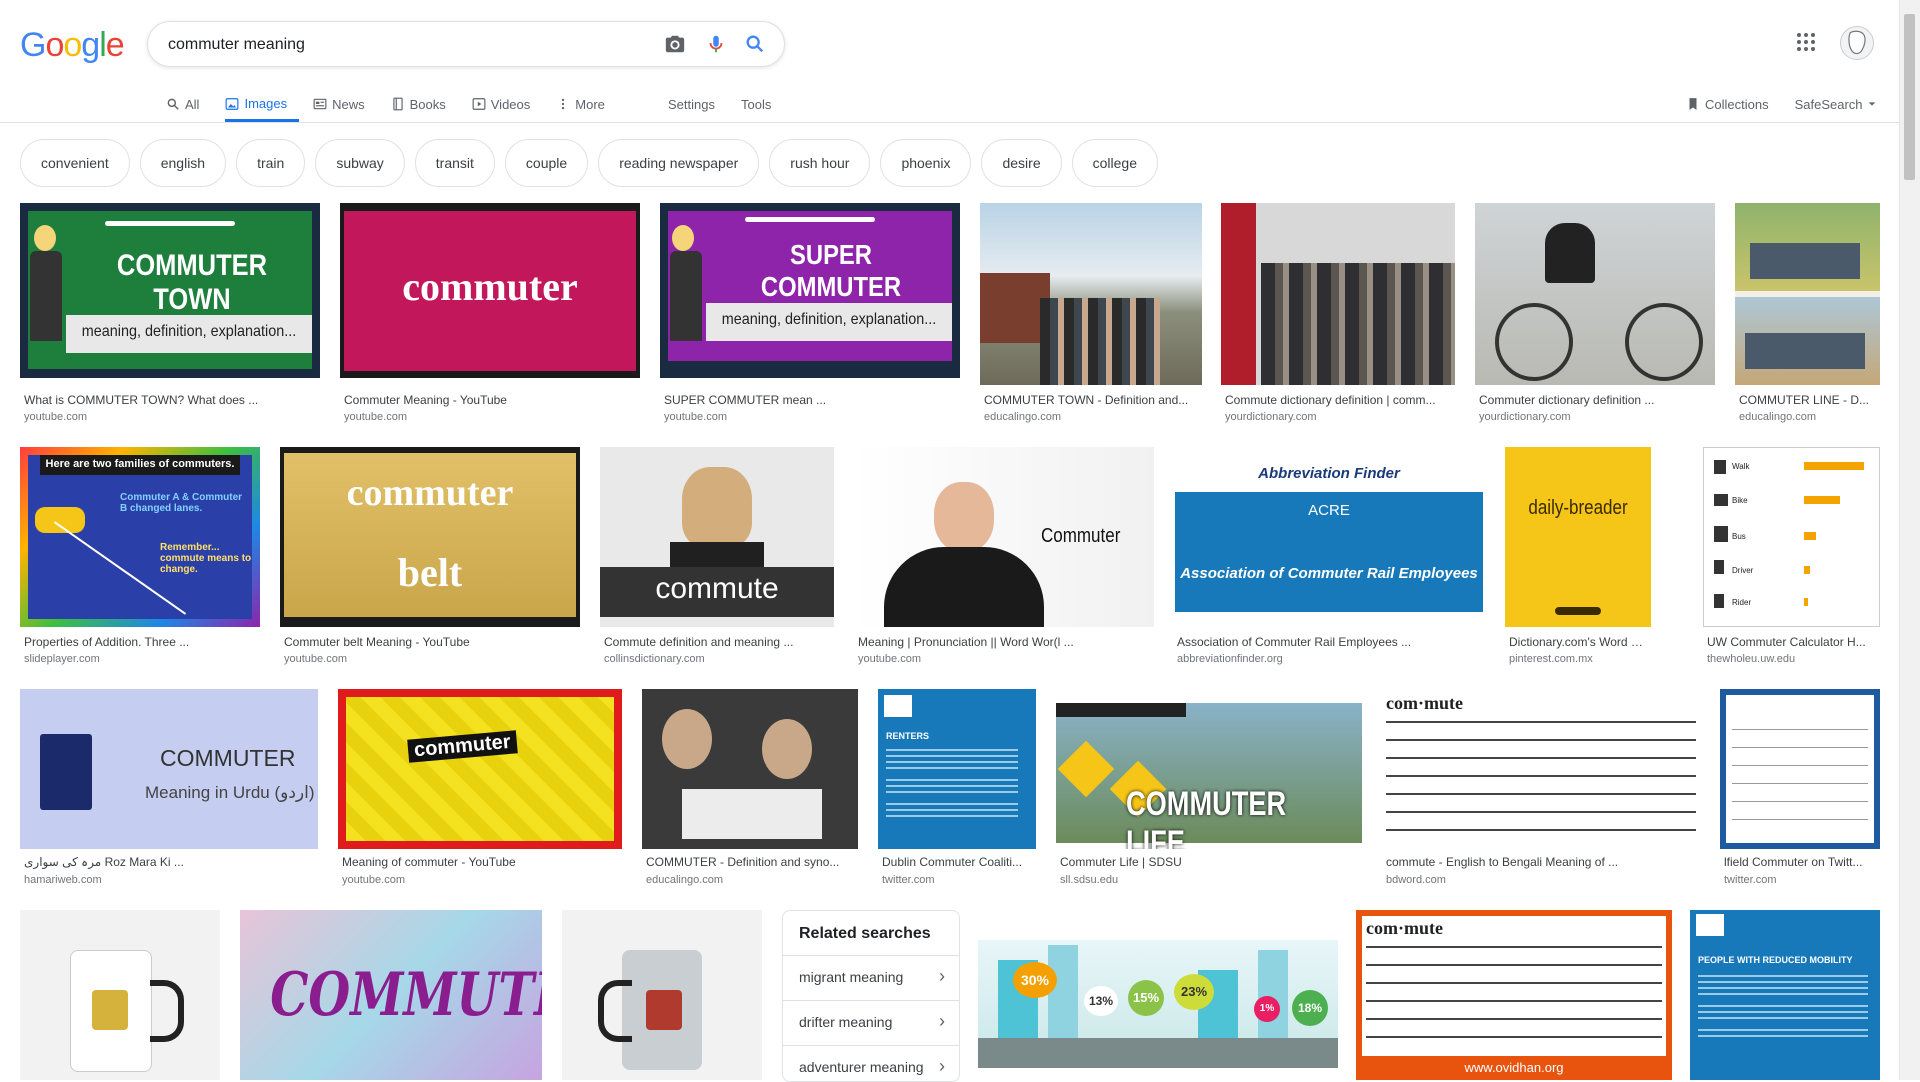 This screenshot has height=1082, width=1920. What do you see at coordinates (1841, 104) in the screenshot?
I see `safesearch-button: SafeSearch` at bounding box center [1841, 104].